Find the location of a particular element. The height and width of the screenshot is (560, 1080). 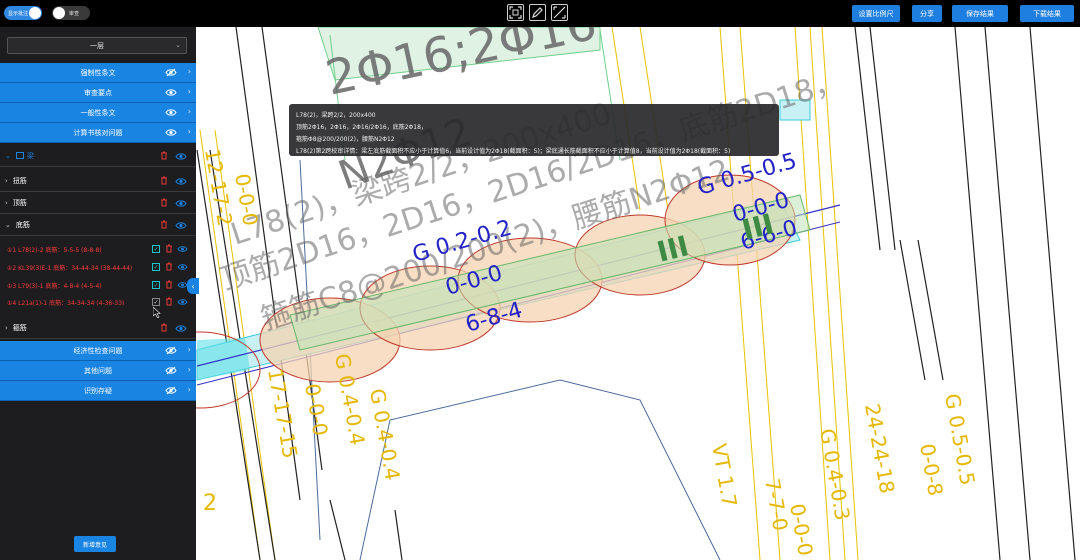

fit-screen-icon is located at coordinates (515, 12).